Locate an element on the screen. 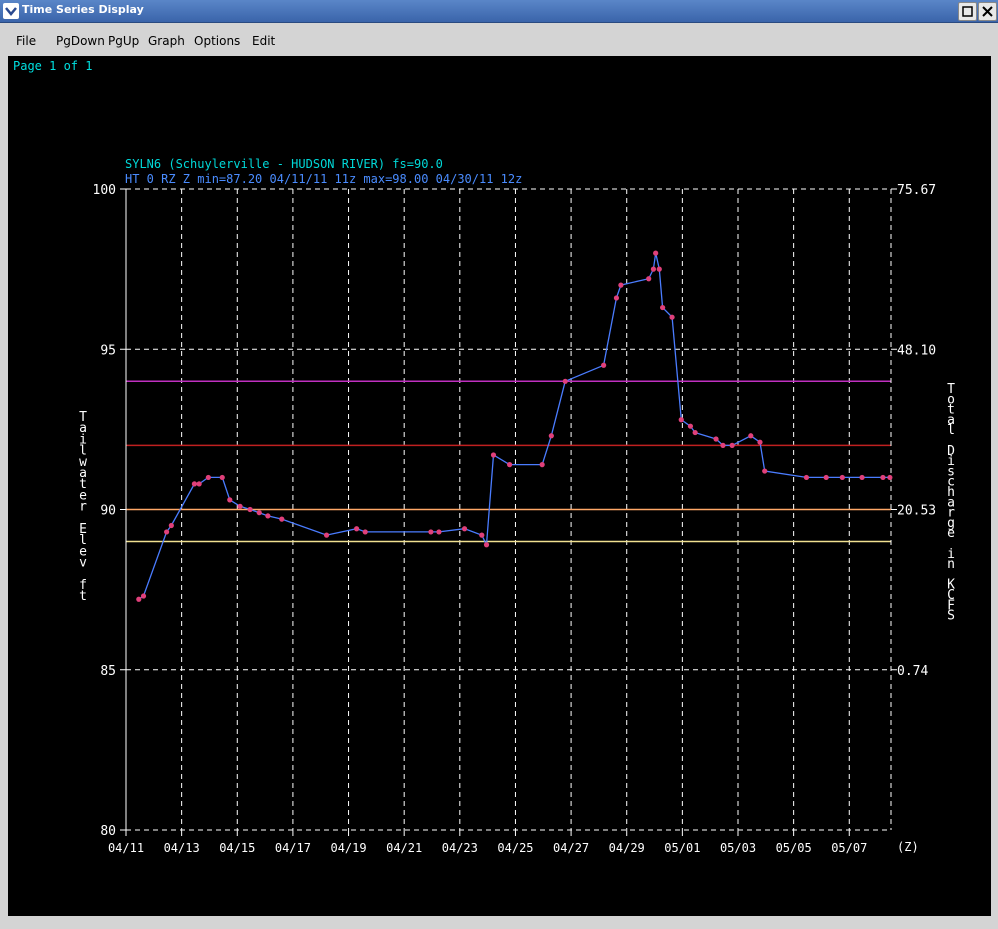 The height and width of the screenshot is (929, 998). x-tick-label: 05/05 is located at coordinates (794, 848).